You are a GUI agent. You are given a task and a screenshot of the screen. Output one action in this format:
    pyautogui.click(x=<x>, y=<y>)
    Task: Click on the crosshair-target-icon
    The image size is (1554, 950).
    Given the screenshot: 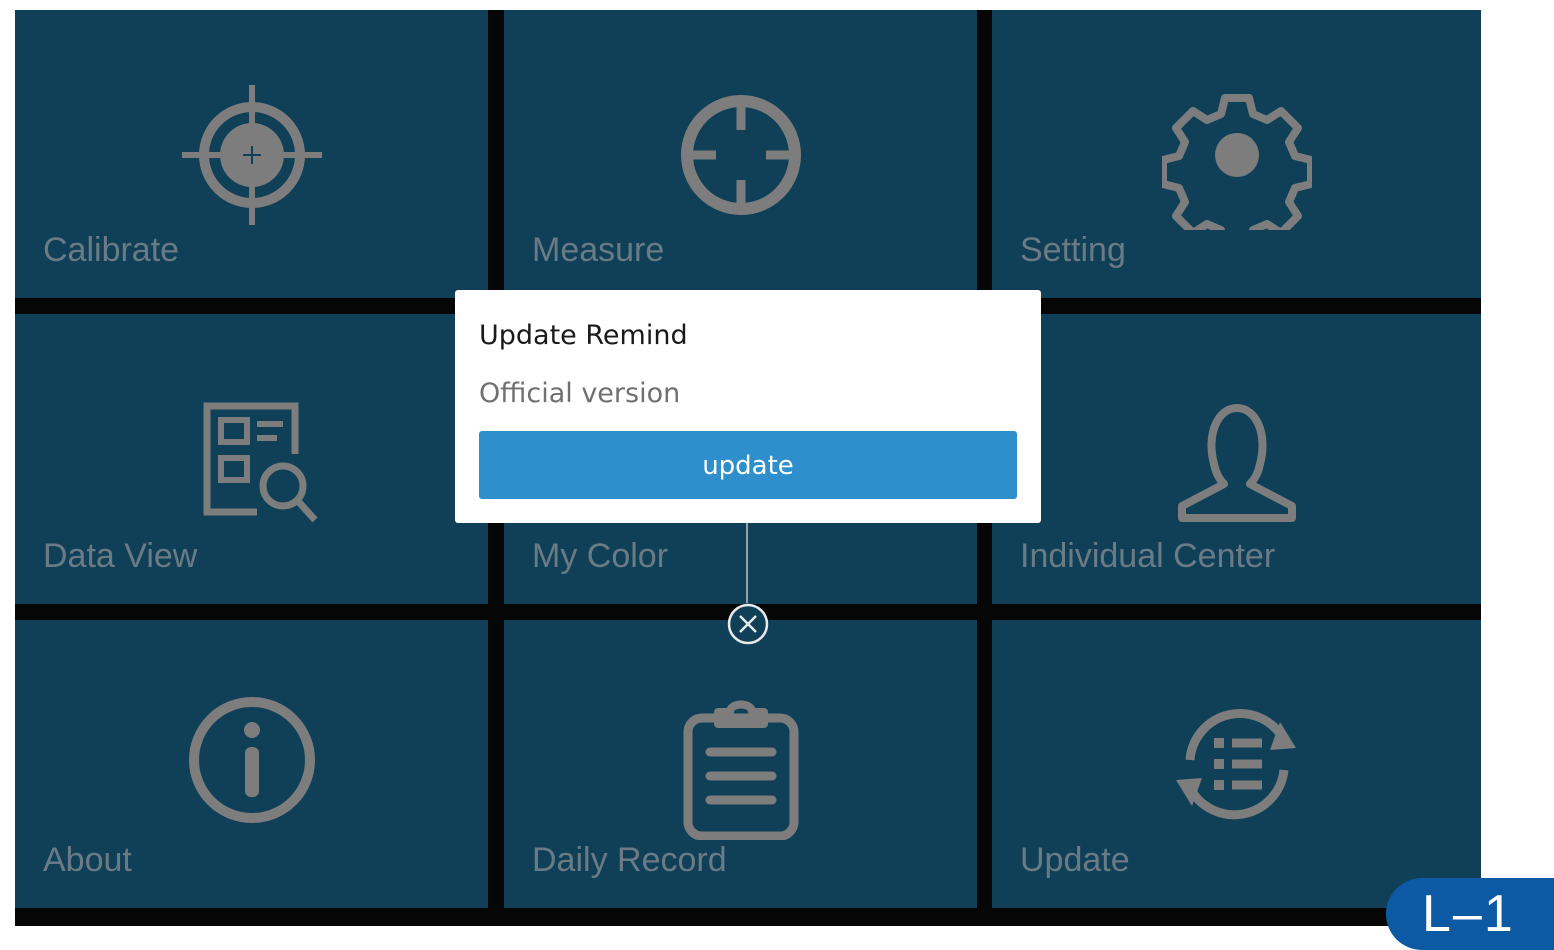 What is the action you would take?
    pyautogui.click(x=252, y=155)
    